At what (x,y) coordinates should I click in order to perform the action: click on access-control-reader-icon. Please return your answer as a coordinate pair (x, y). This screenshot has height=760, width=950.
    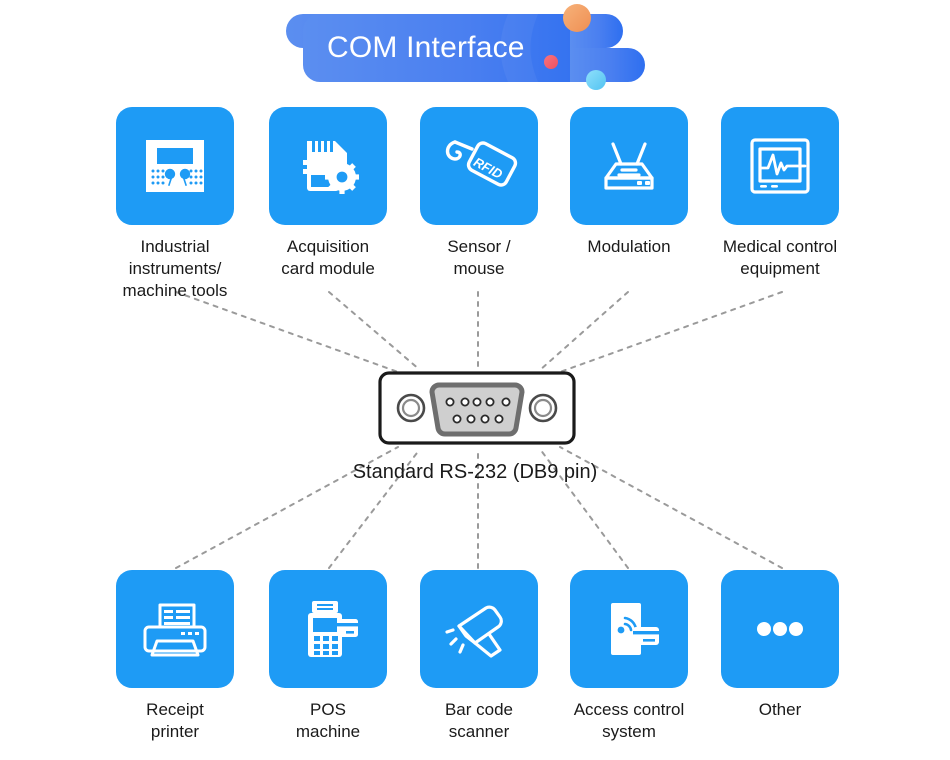
    Looking at the image, I should click on (635, 629).